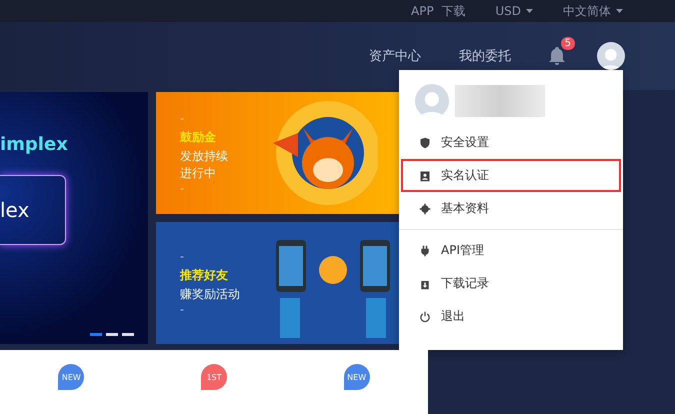 This screenshot has width=675, height=414. What do you see at coordinates (511, 175) in the screenshot?
I see `menu-item: 实名认证` at bounding box center [511, 175].